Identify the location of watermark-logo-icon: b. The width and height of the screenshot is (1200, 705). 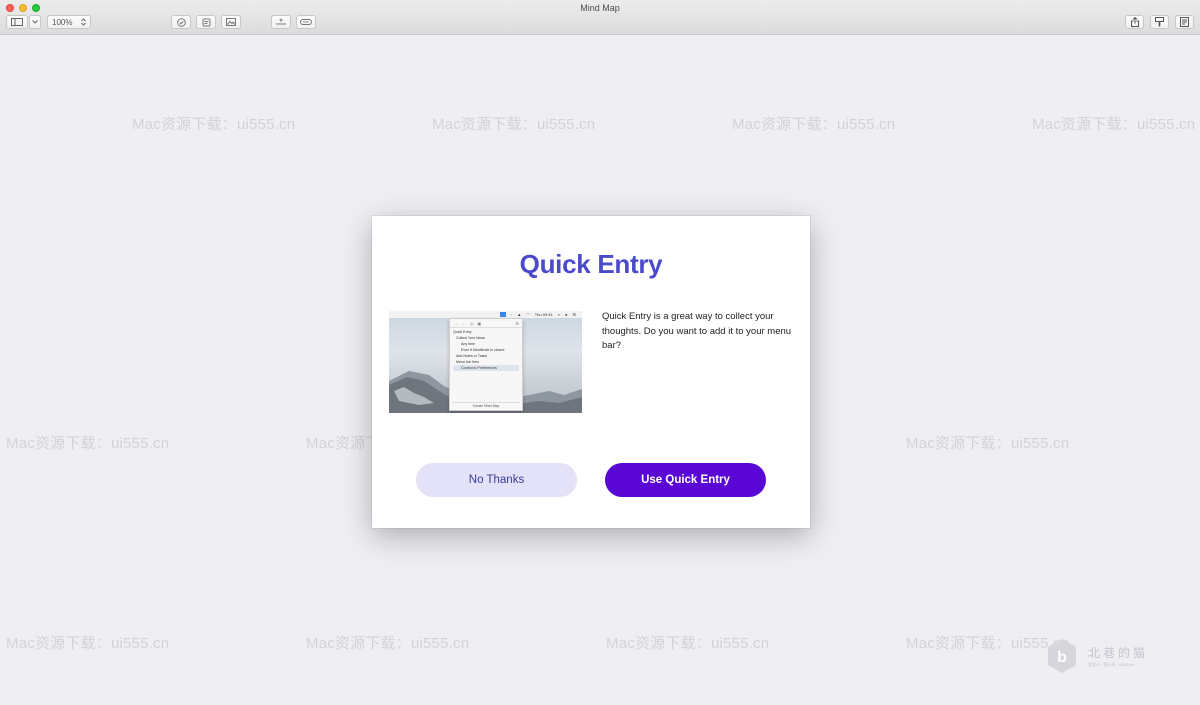
(1062, 656).